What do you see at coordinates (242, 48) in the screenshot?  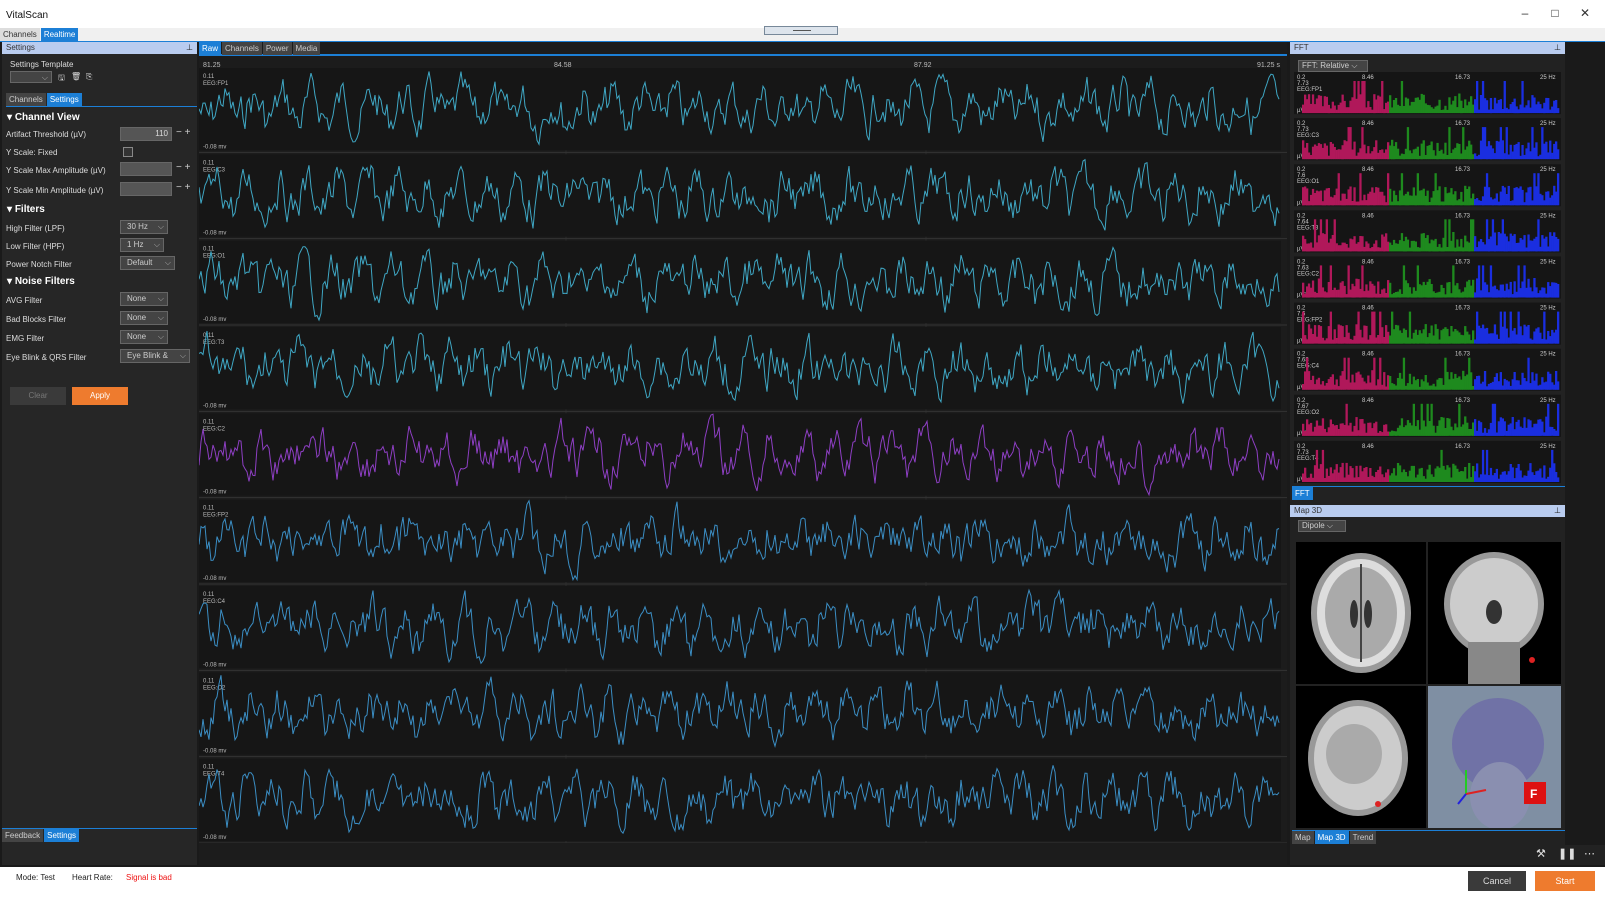 I see `tab-channels-view: Channels` at bounding box center [242, 48].